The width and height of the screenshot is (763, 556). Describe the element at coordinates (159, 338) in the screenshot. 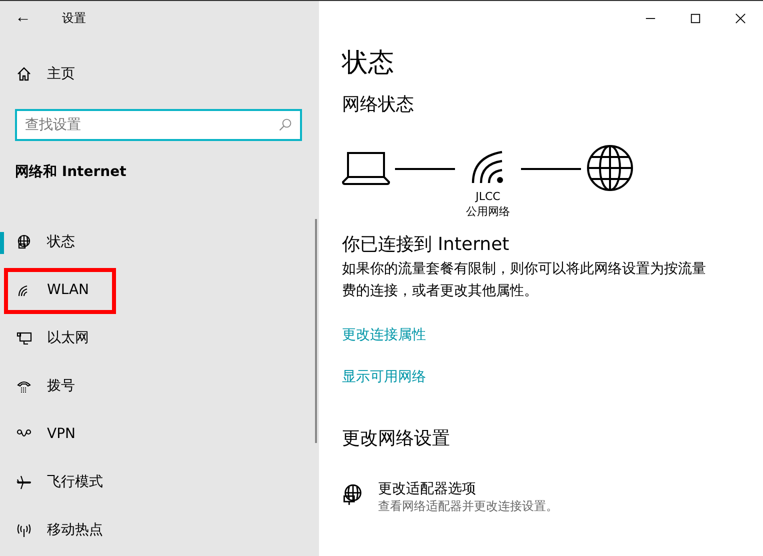

I see `sidebar-item: 以太网` at that location.